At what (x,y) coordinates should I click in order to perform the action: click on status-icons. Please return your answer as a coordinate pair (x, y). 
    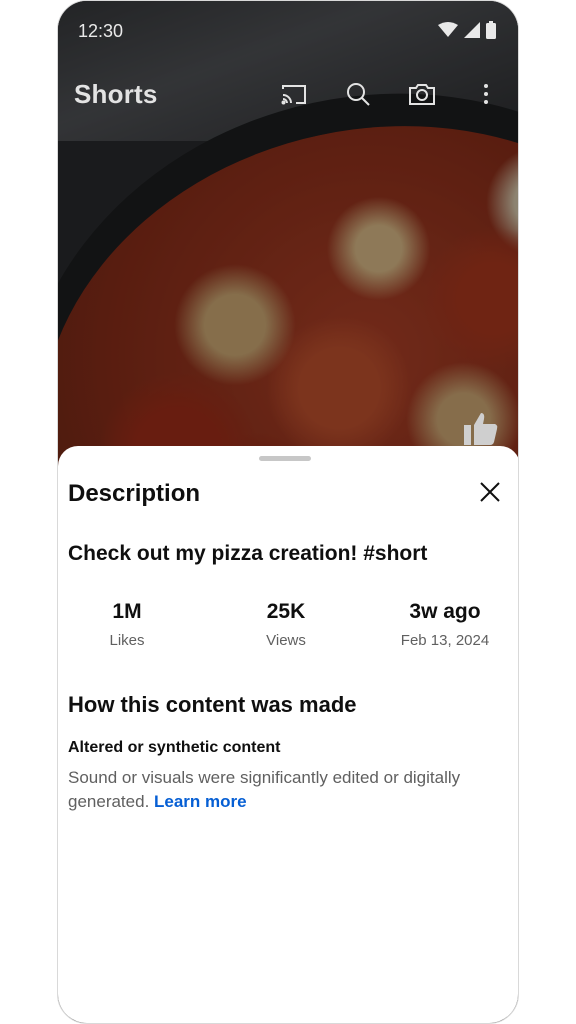
    Looking at the image, I should click on (467, 32).